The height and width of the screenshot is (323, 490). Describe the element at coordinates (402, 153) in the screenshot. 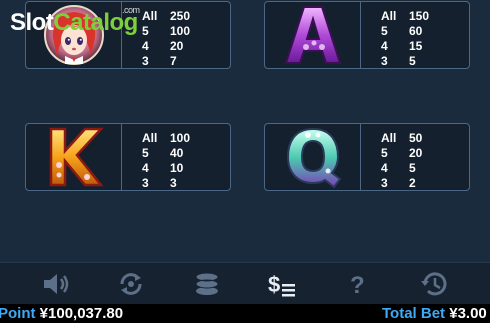

I see `payout-row: 5 20` at that location.